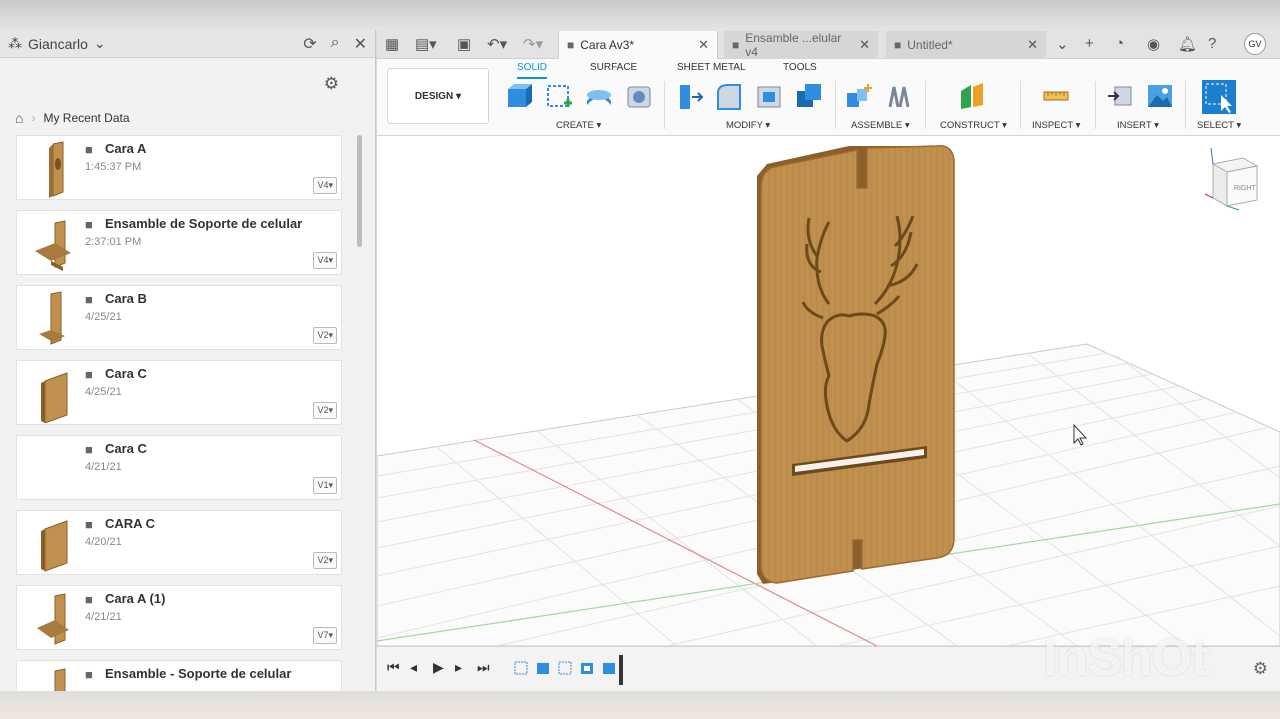 This screenshot has width=1280, height=719. I want to click on tab-document: ■ Untitled* ✕, so click(966, 45).